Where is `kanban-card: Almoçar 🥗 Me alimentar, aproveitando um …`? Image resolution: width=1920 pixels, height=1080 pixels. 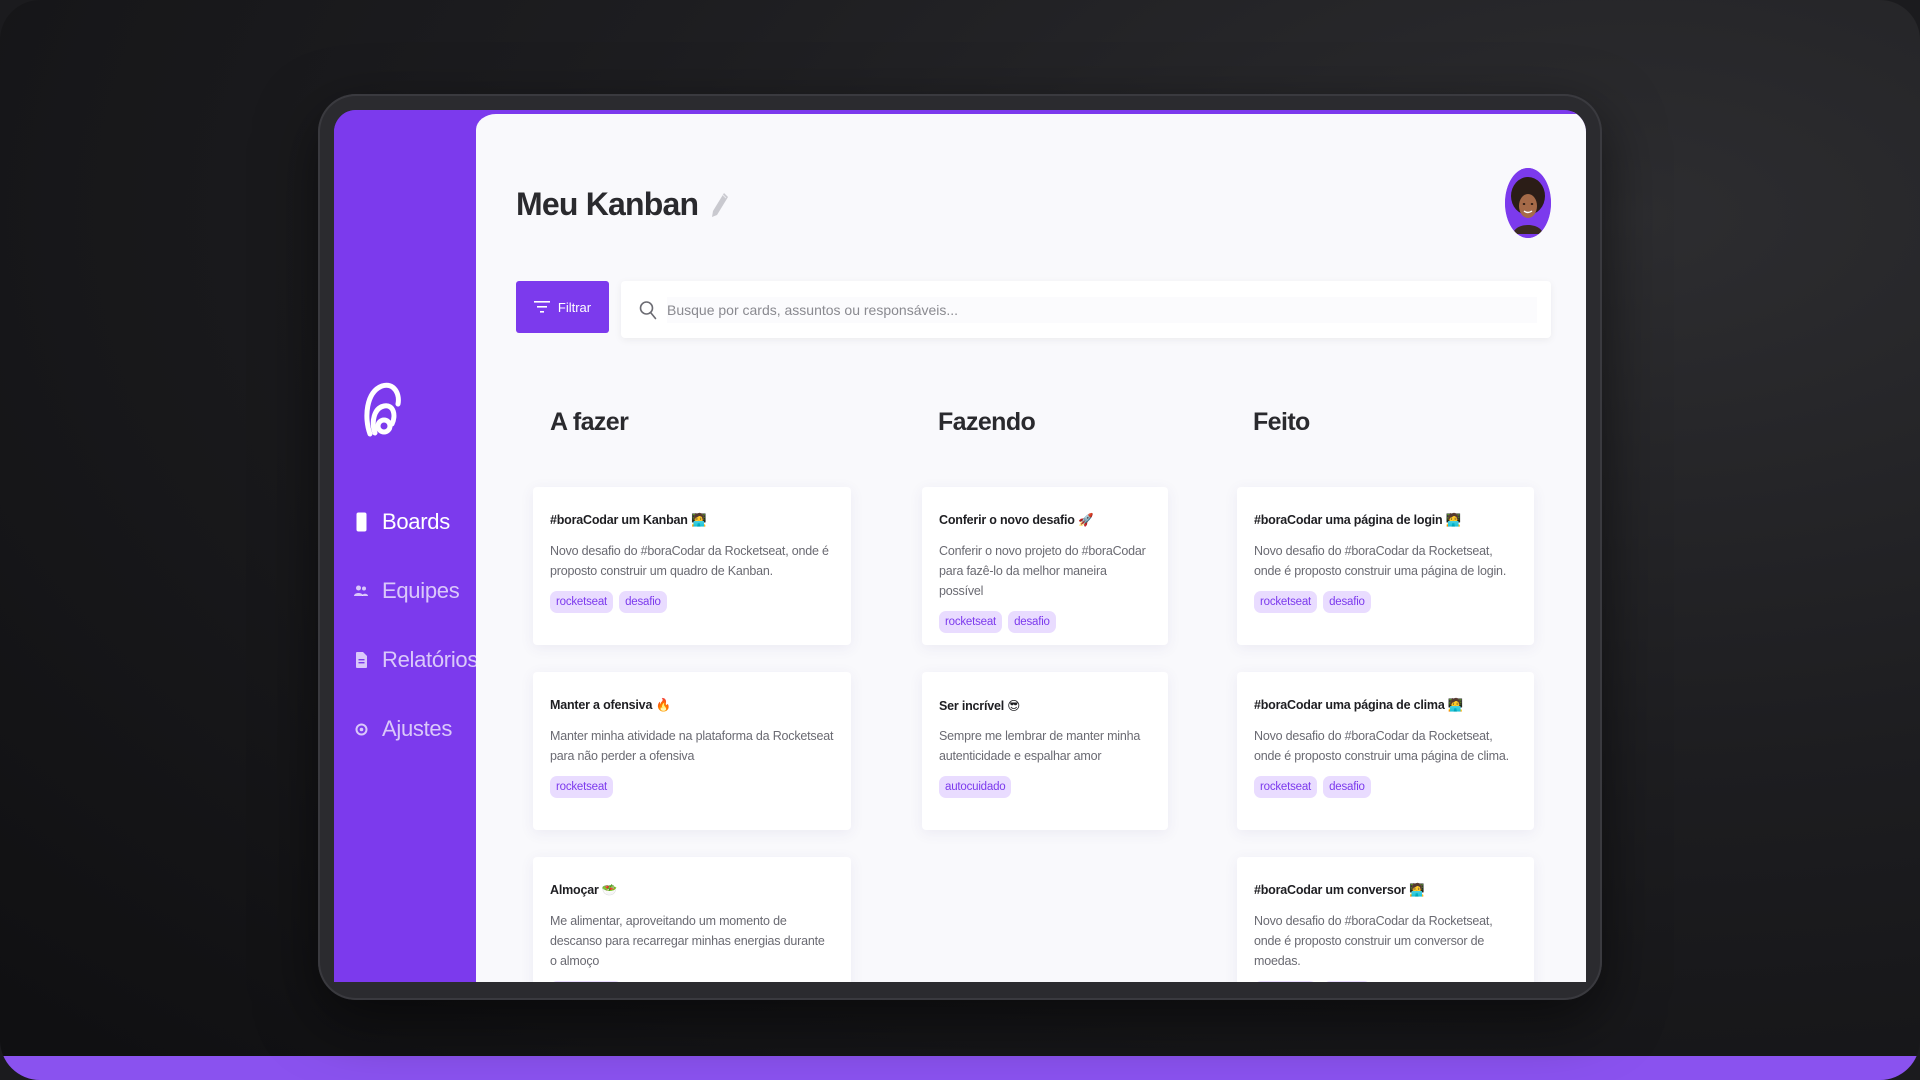 kanban-card: Almoçar 🥗 Me alimentar, aproveitando um … is located at coordinates (692, 919).